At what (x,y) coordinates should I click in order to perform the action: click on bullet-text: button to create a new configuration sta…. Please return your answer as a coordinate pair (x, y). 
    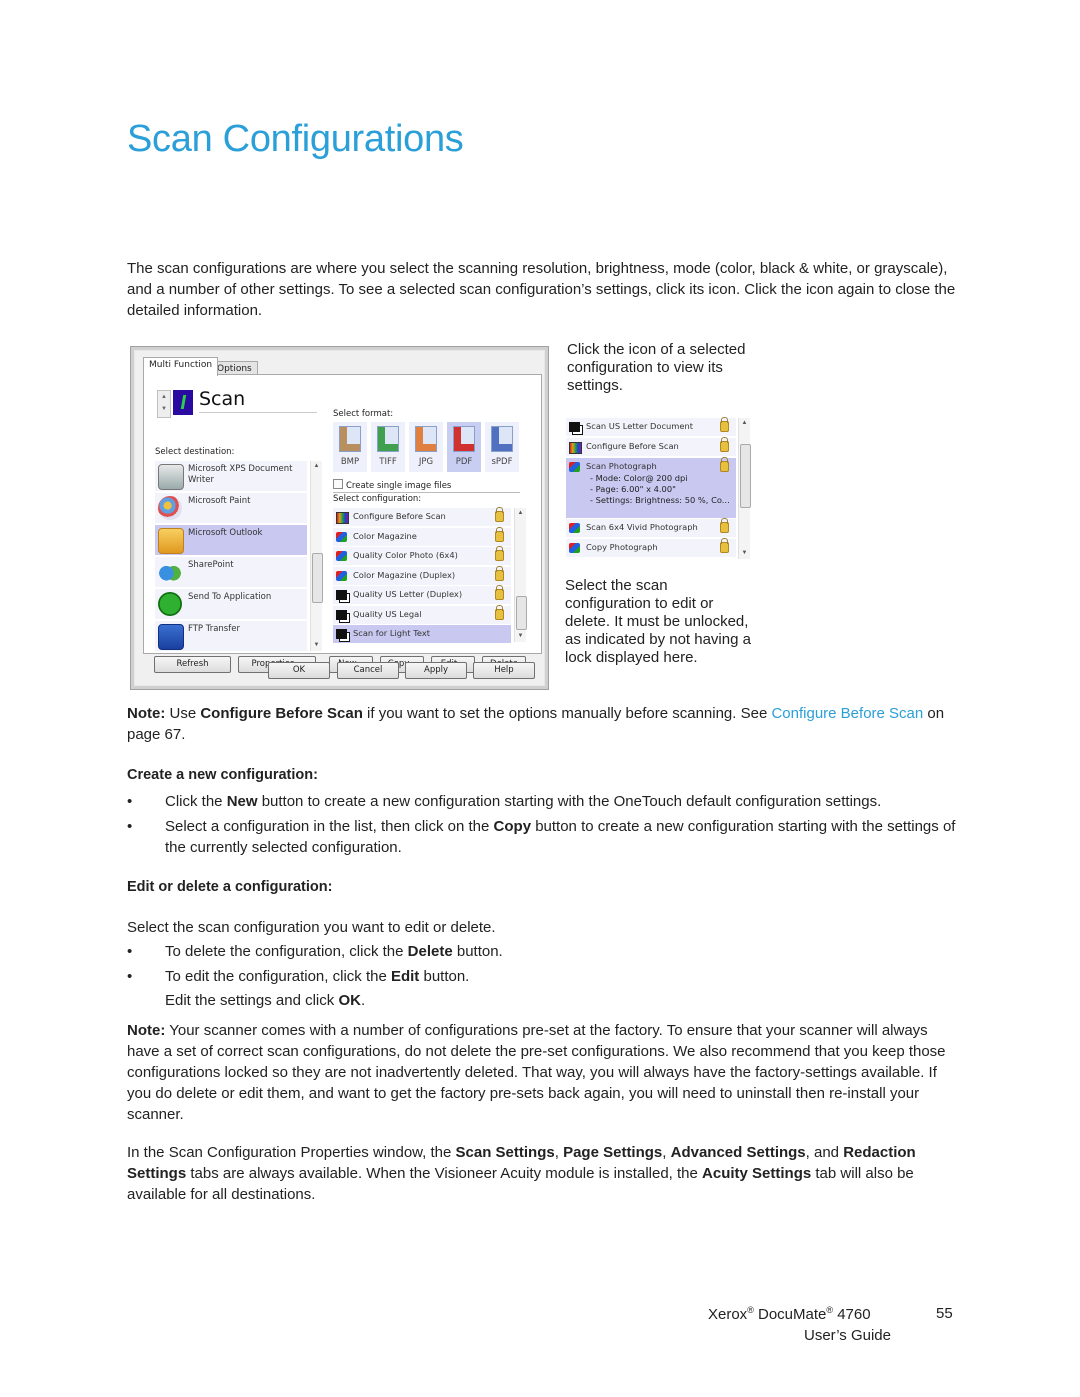
    Looking at the image, I should click on (569, 801).